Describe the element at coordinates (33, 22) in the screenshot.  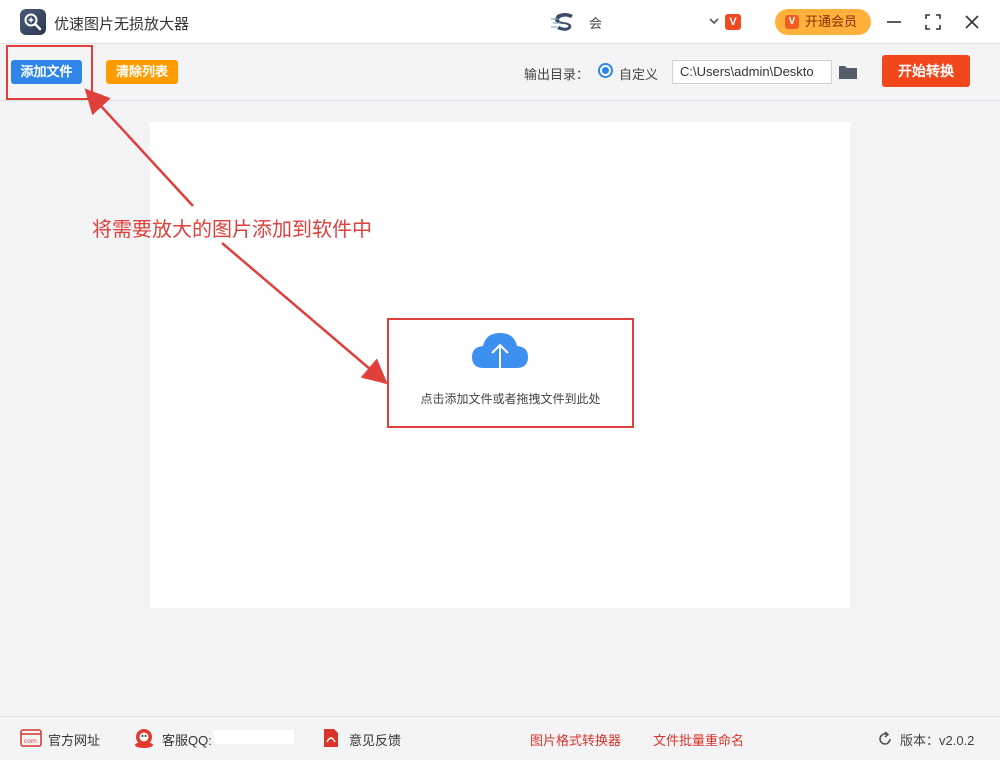
I see `app-logo-icon` at that location.